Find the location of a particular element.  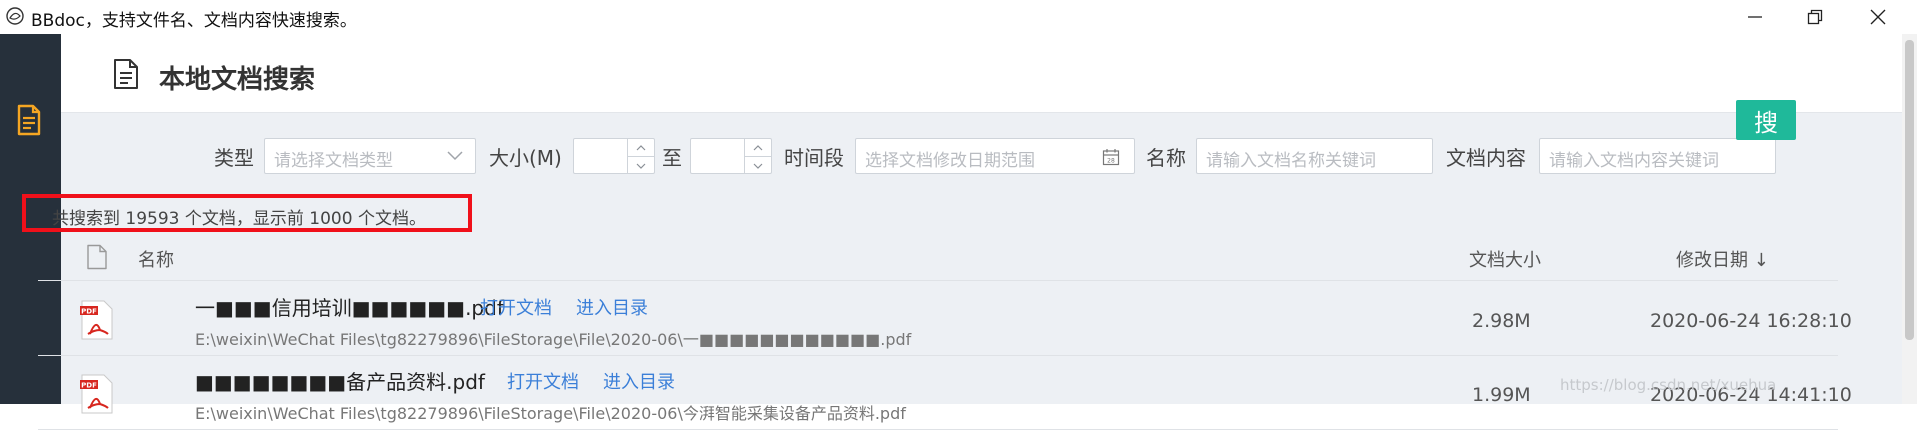

close-icon is located at coordinates (1878, 17).